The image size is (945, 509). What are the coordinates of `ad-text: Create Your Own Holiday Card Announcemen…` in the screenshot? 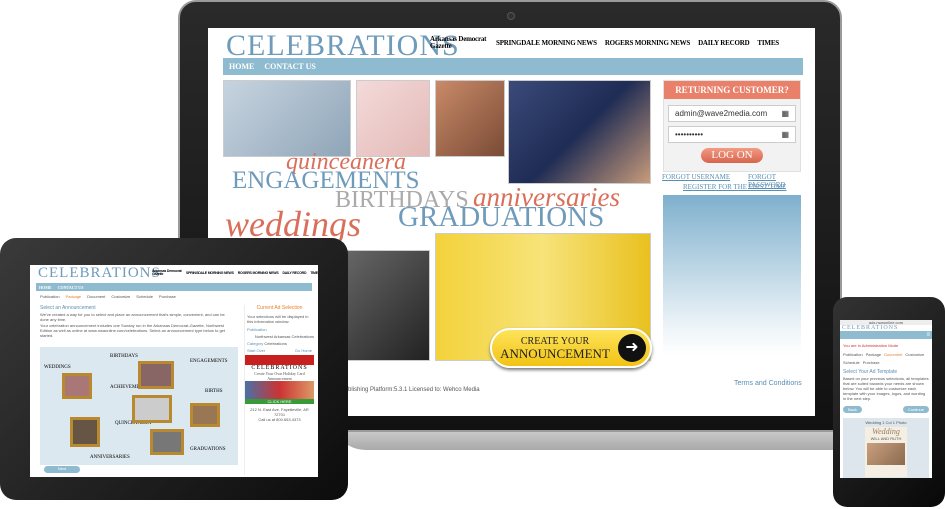 It's located at (279, 376).